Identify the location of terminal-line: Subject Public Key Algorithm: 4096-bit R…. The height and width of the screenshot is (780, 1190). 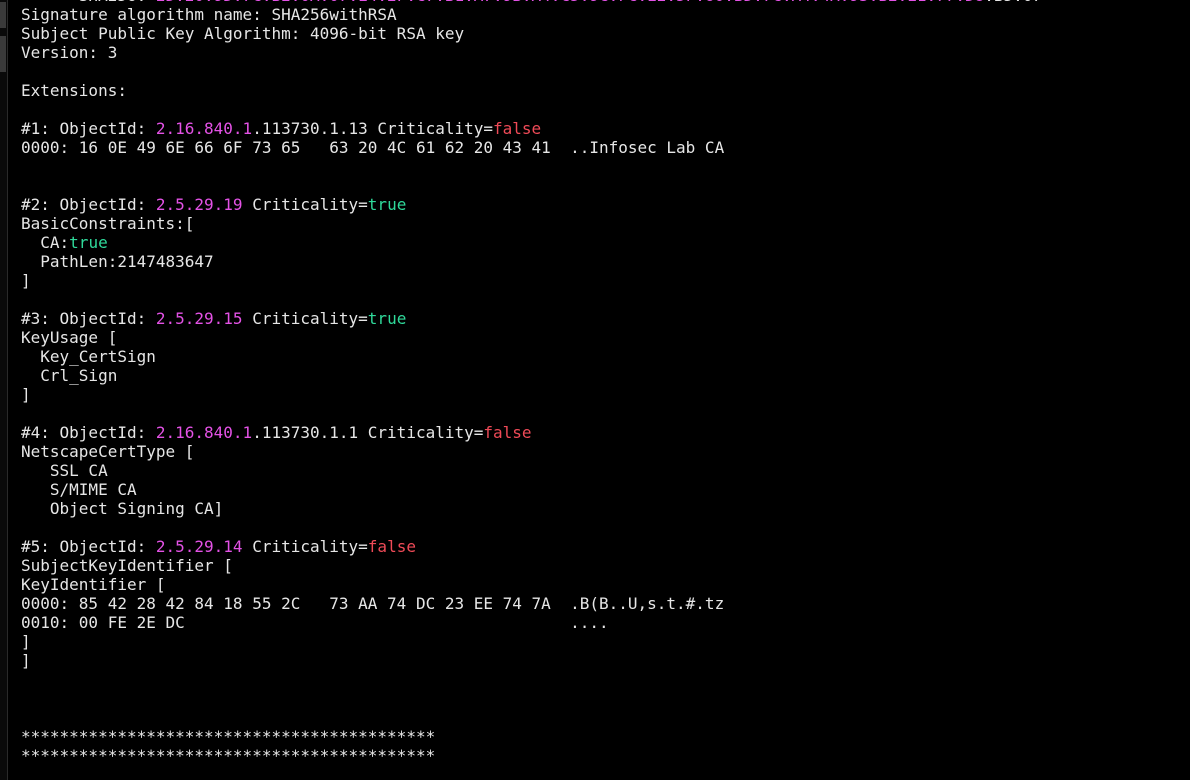
(603, 33).